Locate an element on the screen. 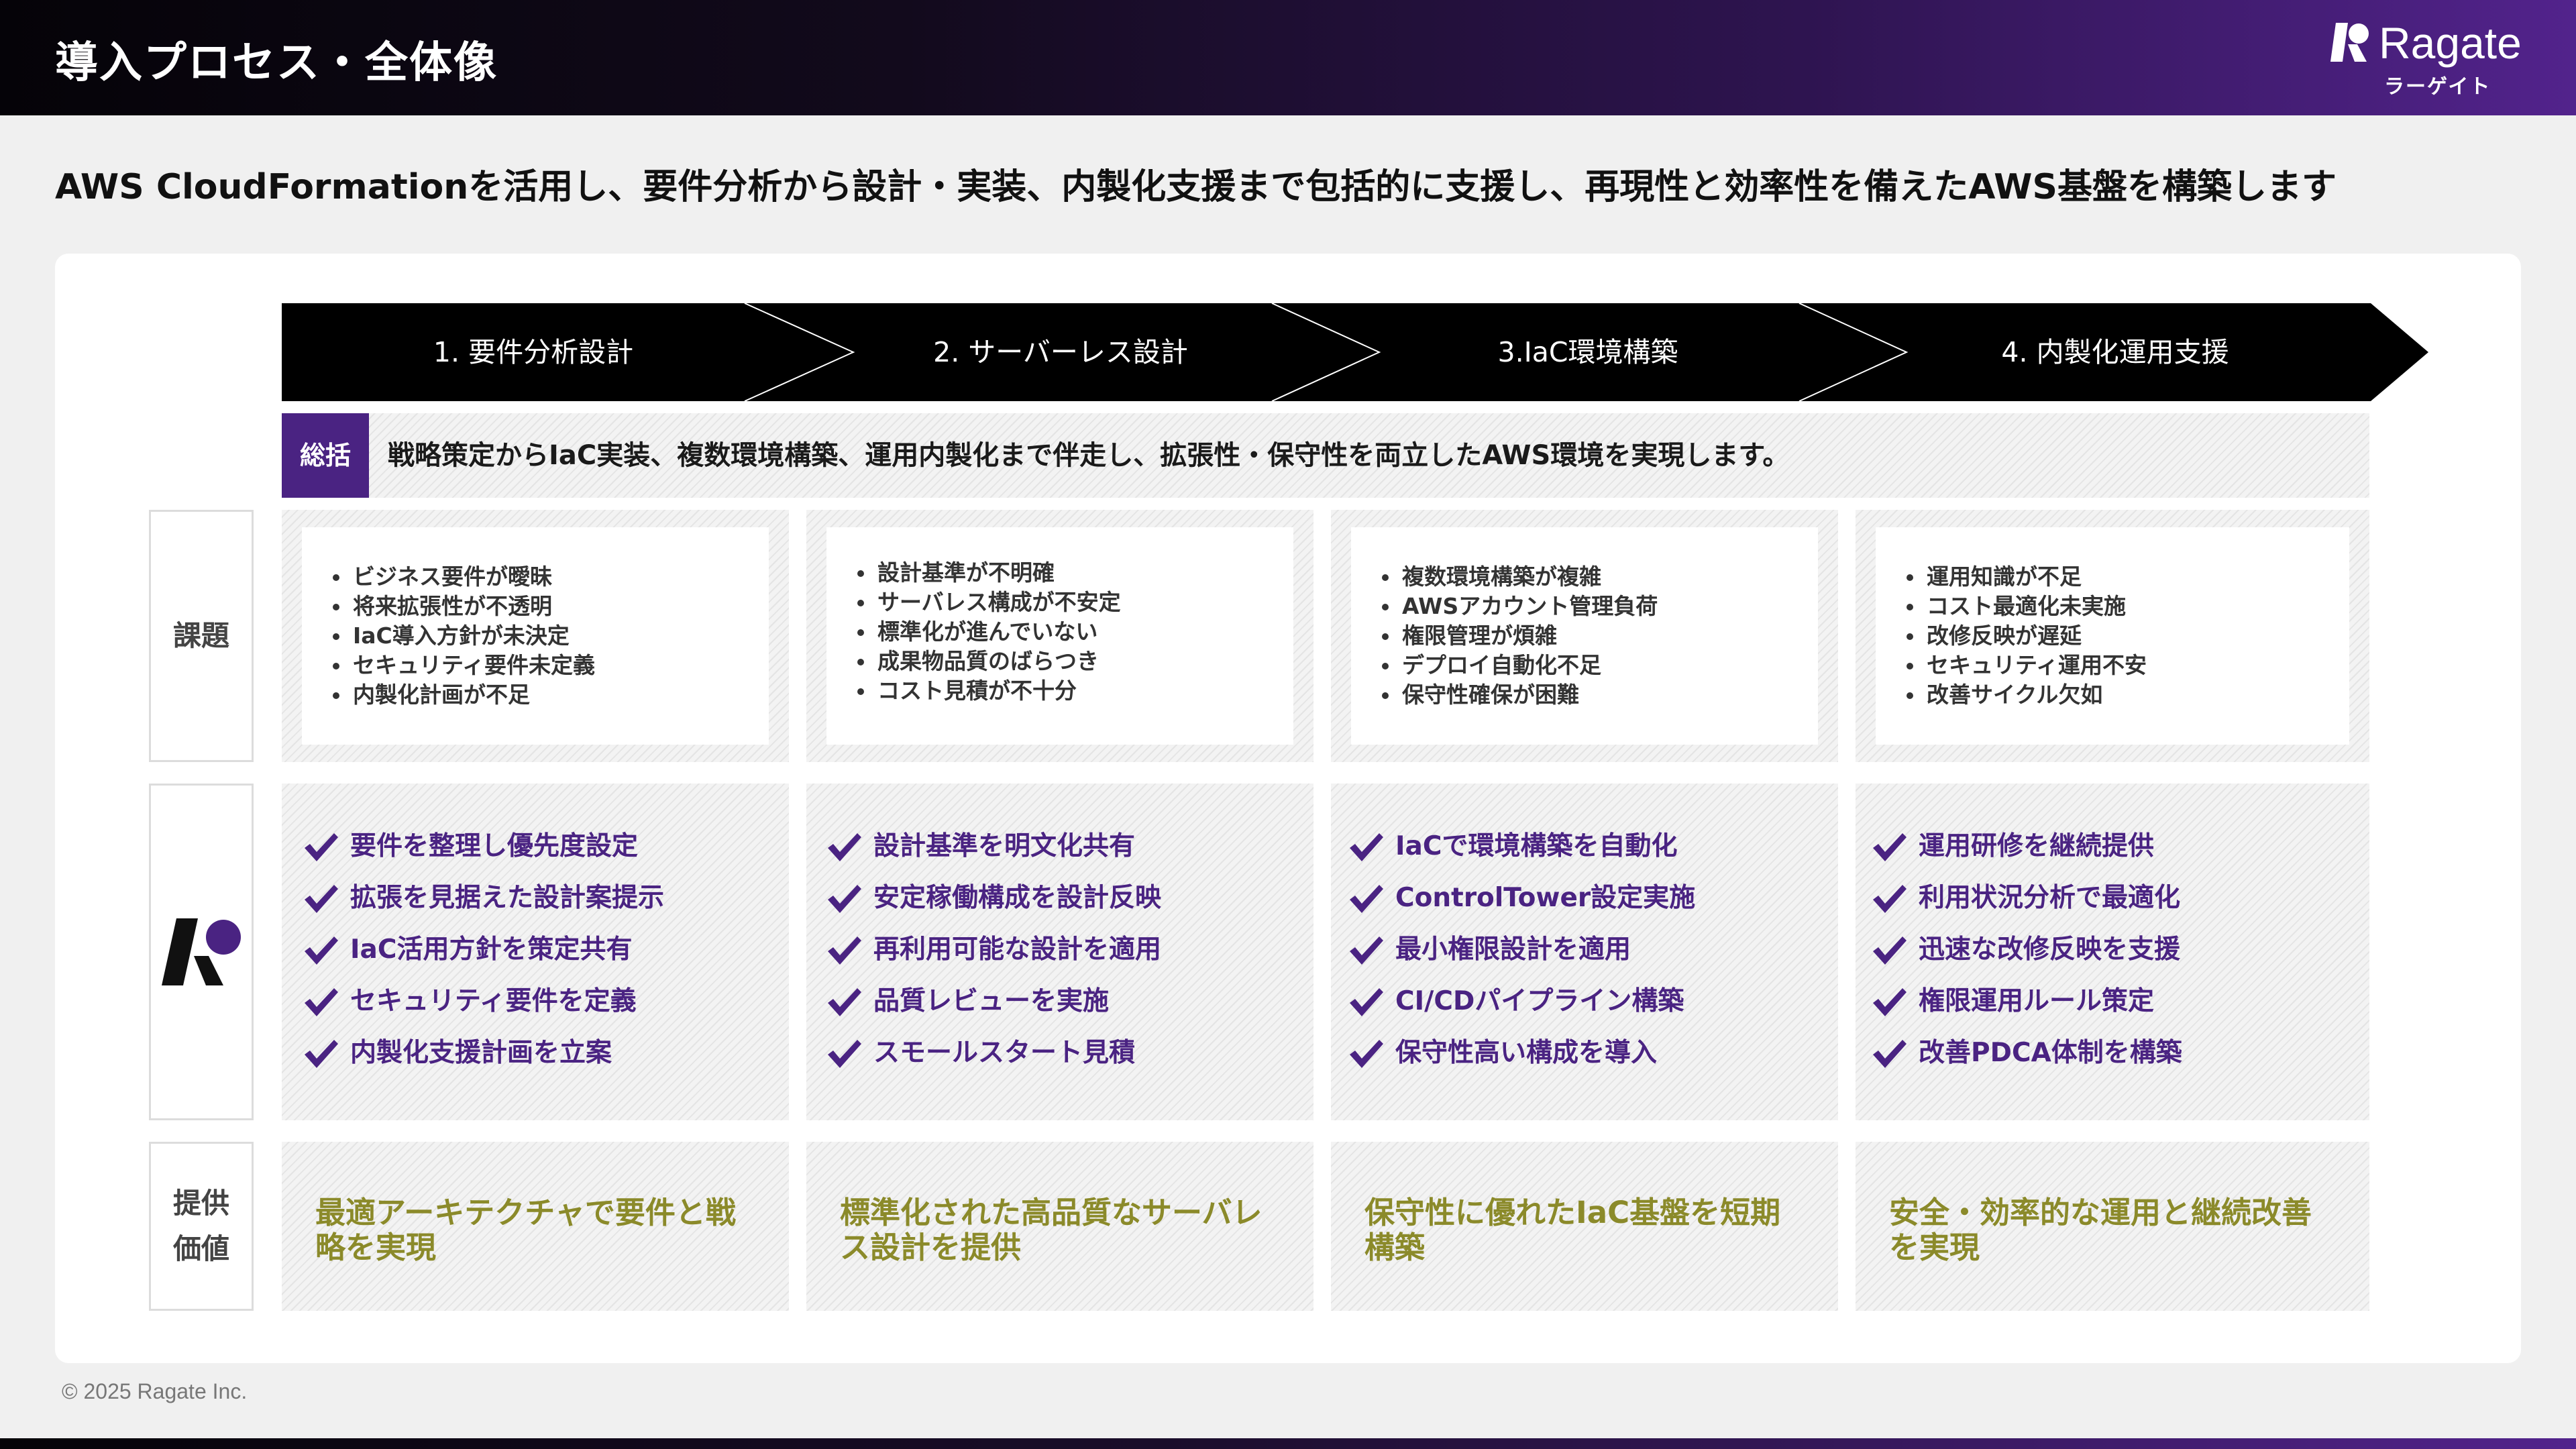  list-item: 要件を整理し優先度設定 is located at coordinates (483, 853).